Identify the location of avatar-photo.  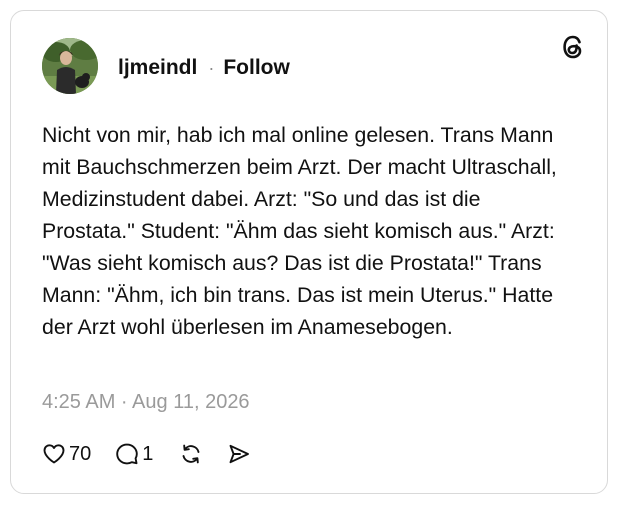
(70, 66).